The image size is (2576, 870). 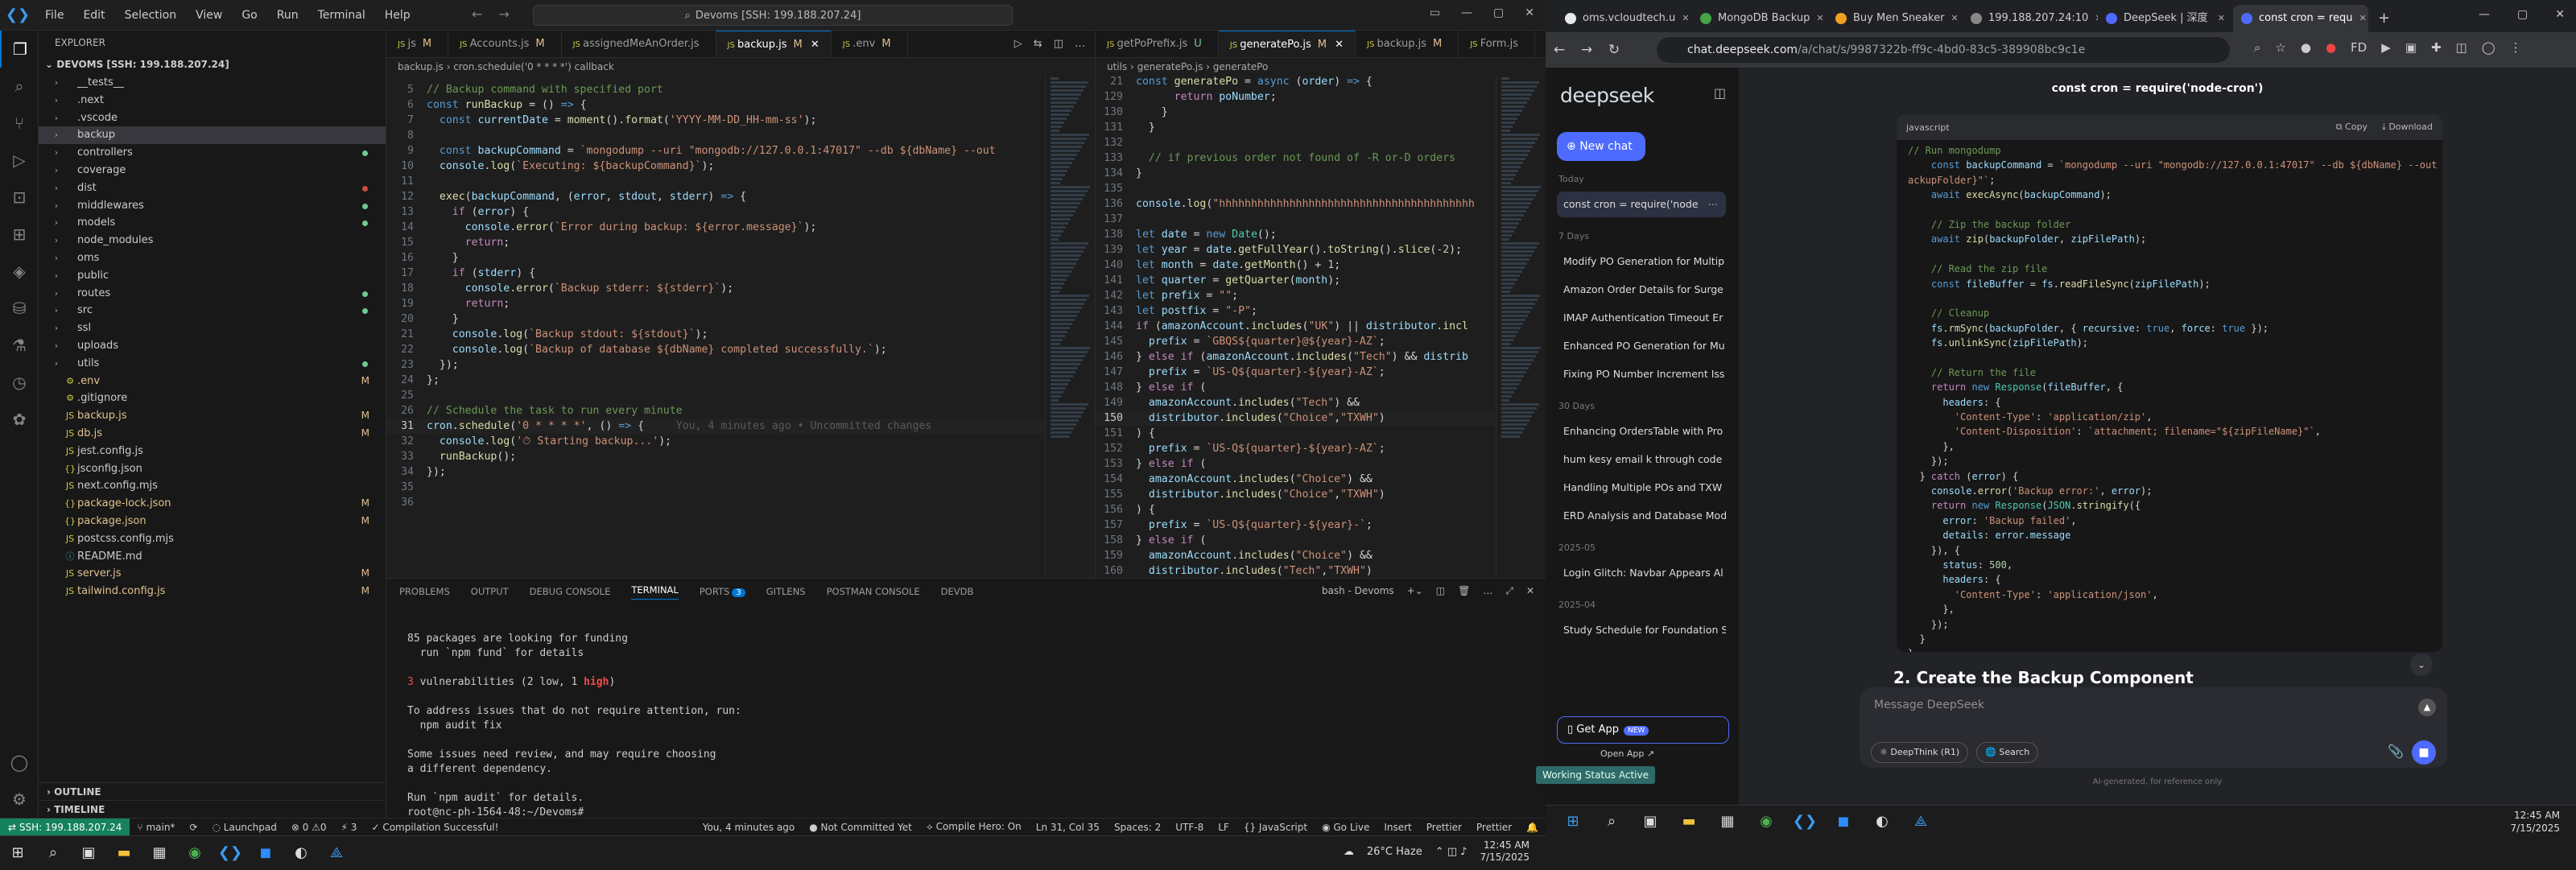 I want to click on back-icon: ←, so click(x=1559, y=50).